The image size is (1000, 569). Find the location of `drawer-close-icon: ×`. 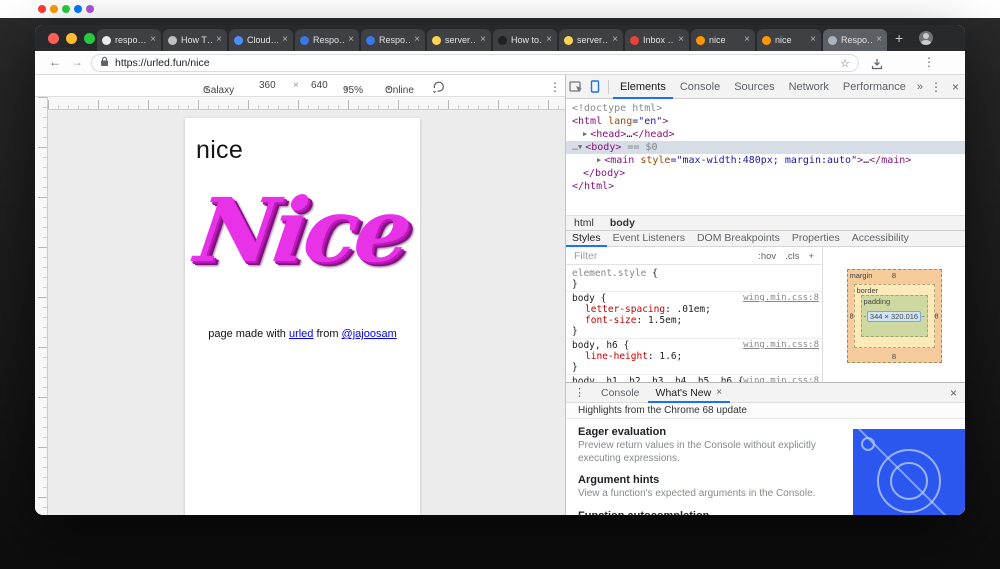

drawer-close-icon: × is located at coordinates (953, 393).